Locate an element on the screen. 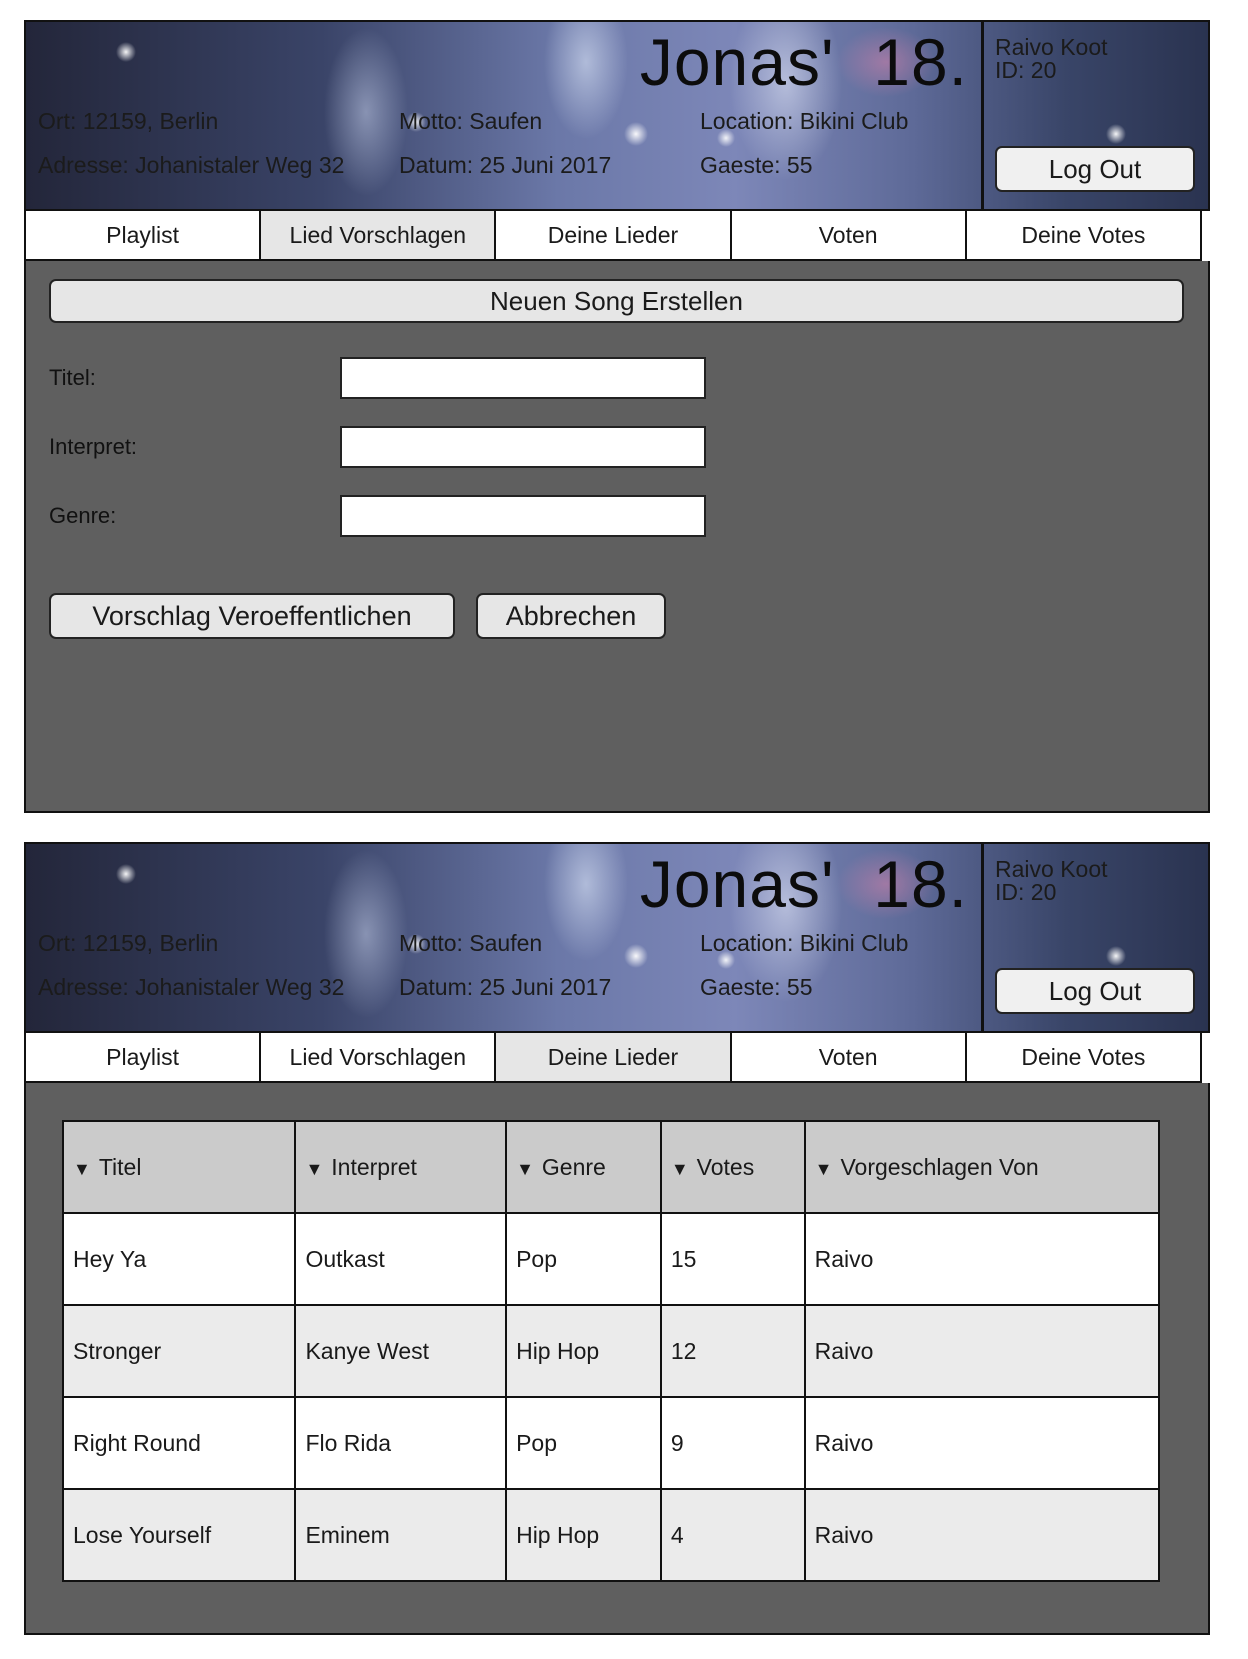 The image size is (1248, 1659). cancel-button: Abbrechen is located at coordinates (571, 616).